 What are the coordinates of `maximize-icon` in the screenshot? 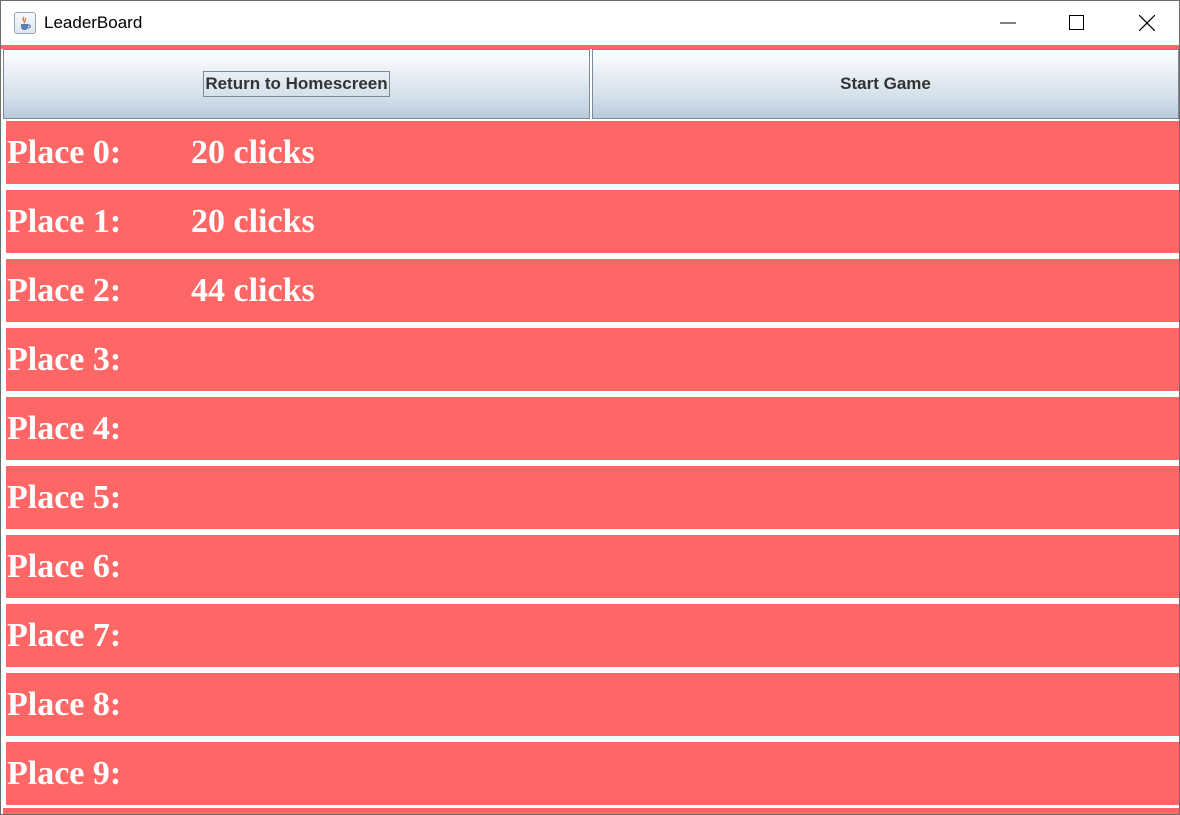 It's located at (1076, 22).